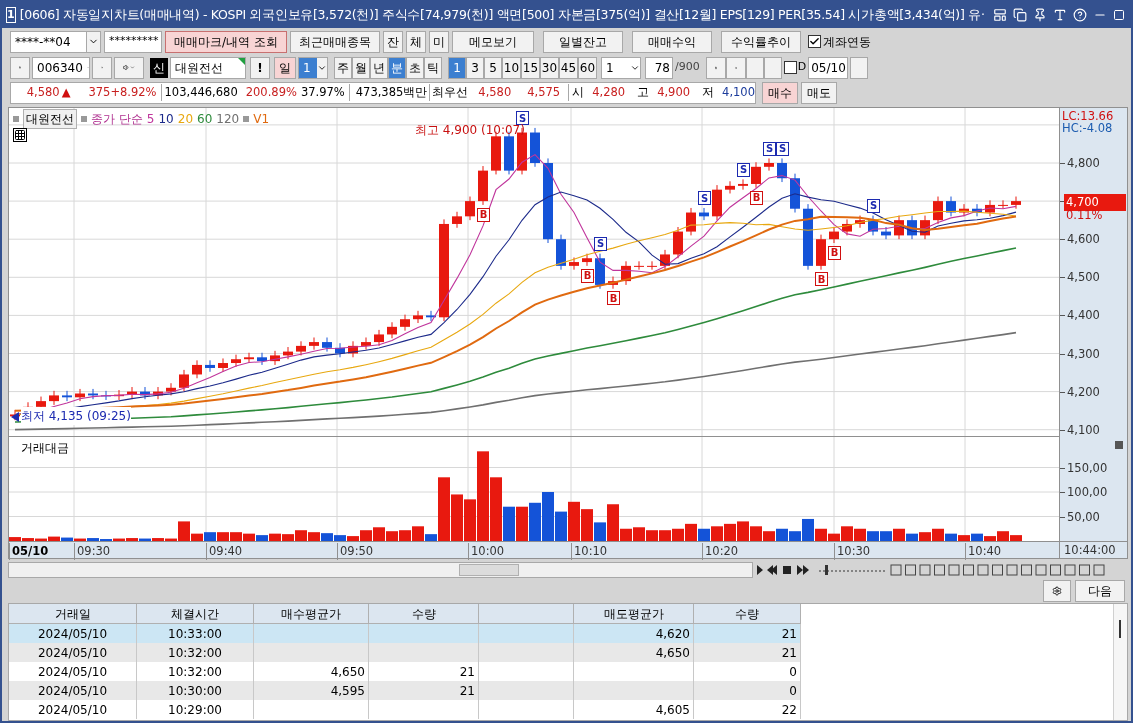 The width and height of the screenshot is (1133, 723). What do you see at coordinates (544, 92) in the screenshot?
I see `best-bid-text: 4,575` at bounding box center [544, 92].